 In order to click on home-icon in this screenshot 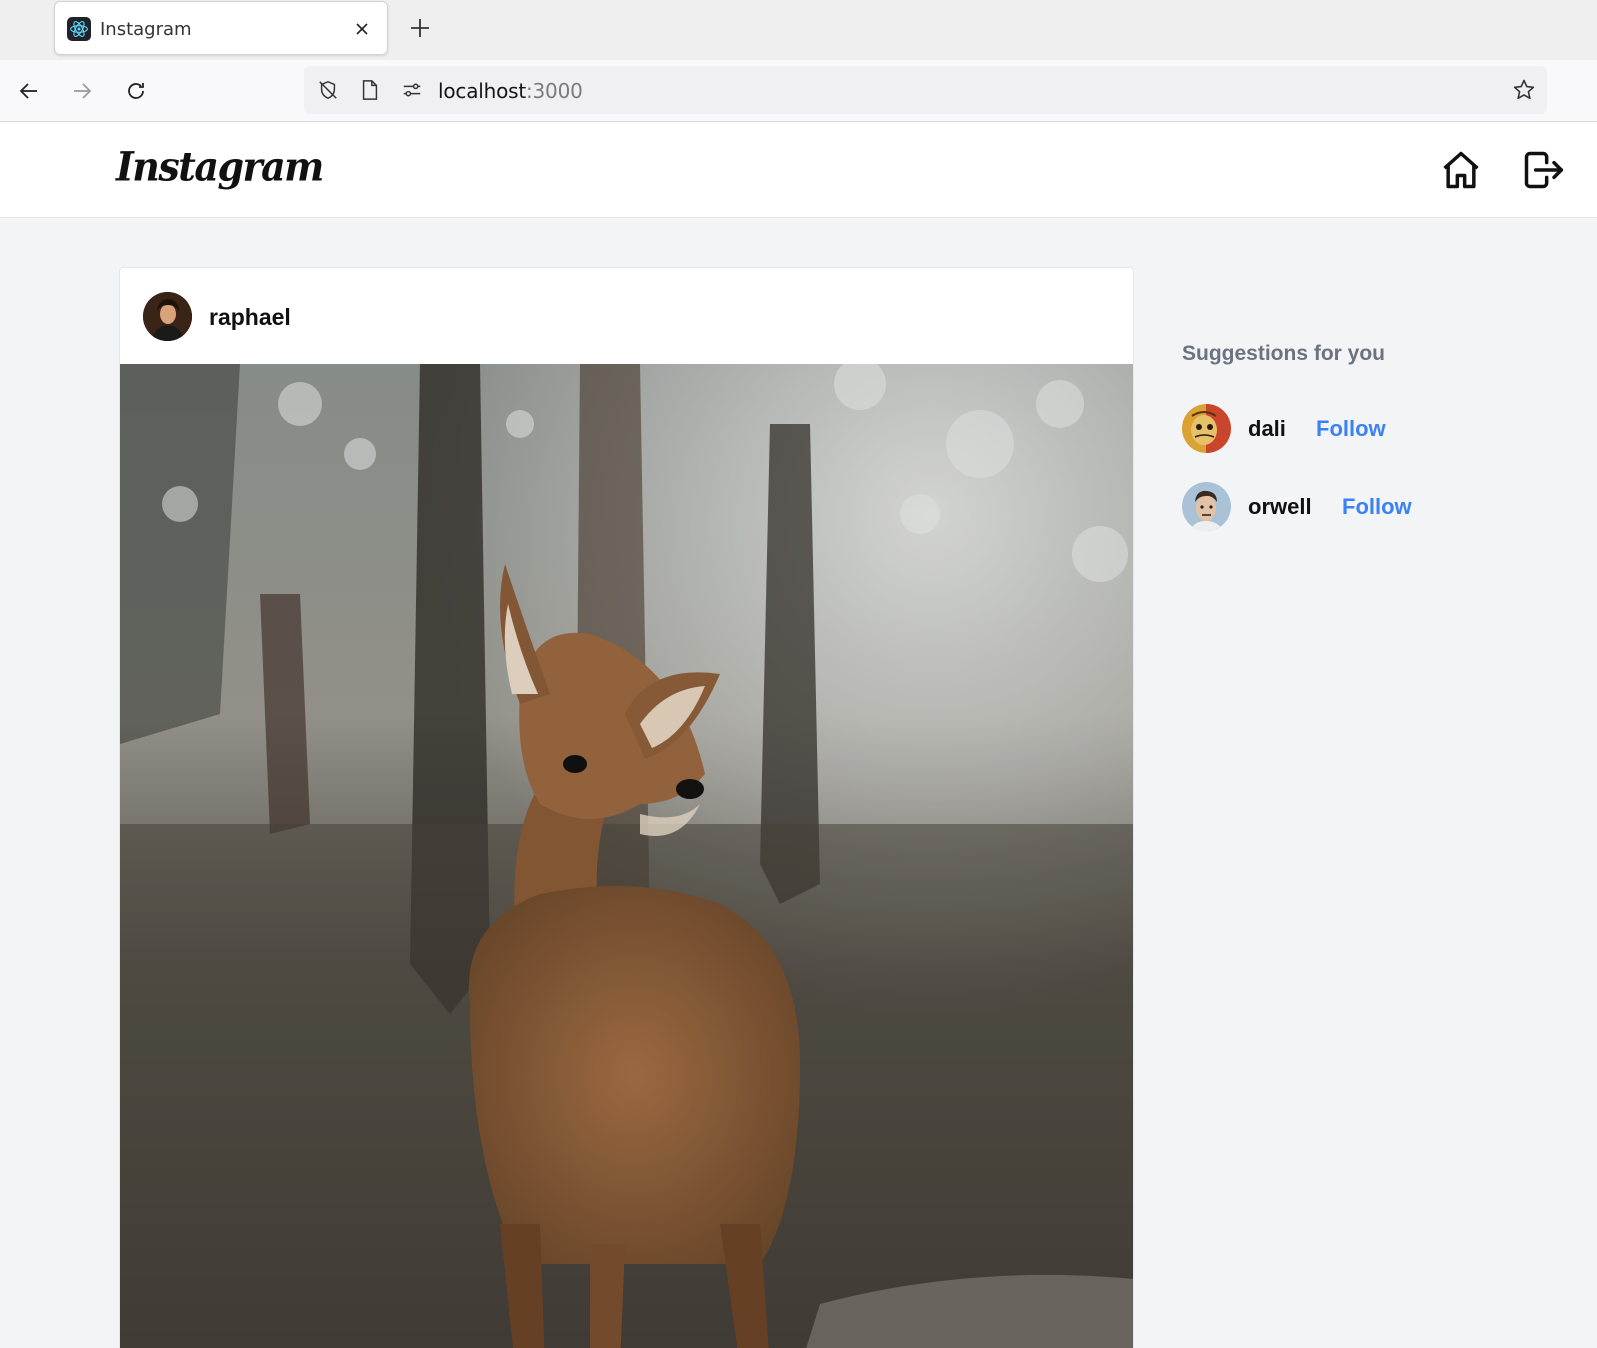, I will do `click(1461, 170)`.